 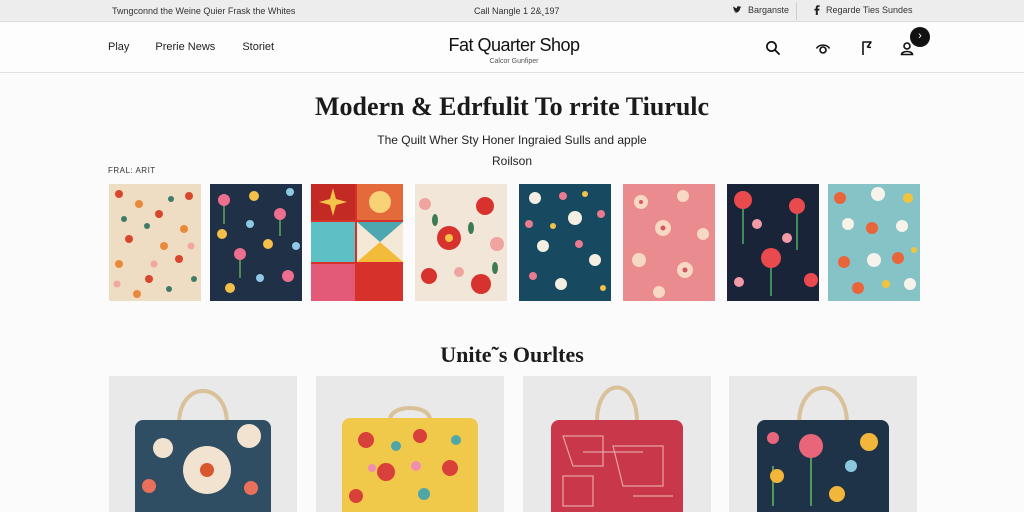 I want to click on fabric-swatch-geometric, so click(x=357, y=242).